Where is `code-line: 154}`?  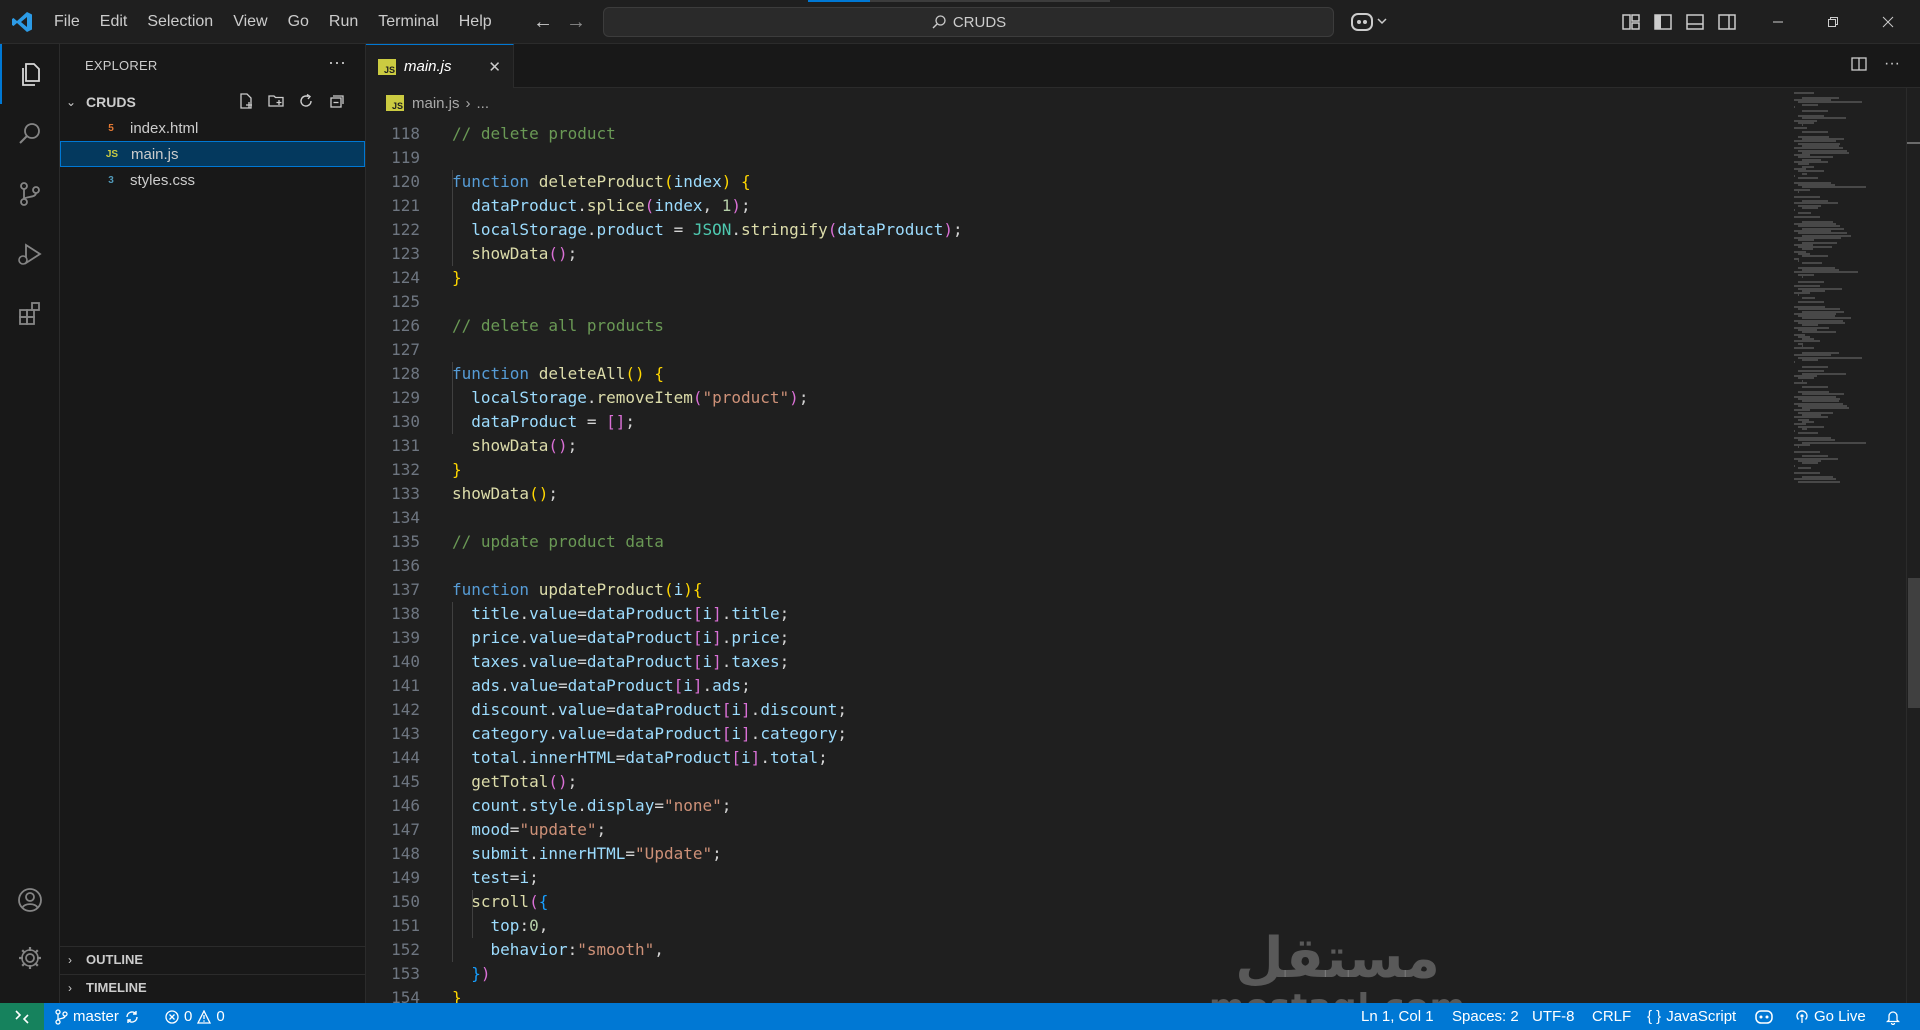
code-line: 154} is located at coordinates (1076, 994).